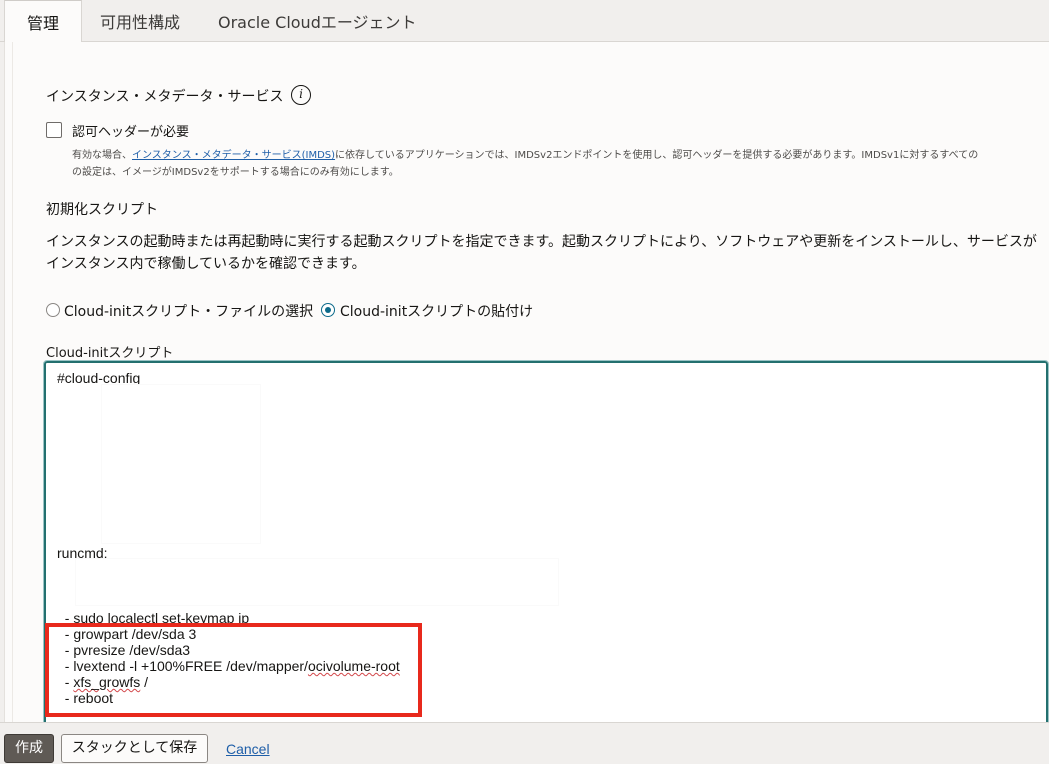 This screenshot has height=764, width=1049. I want to click on radio-paste-cloud-init, so click(328, 310).